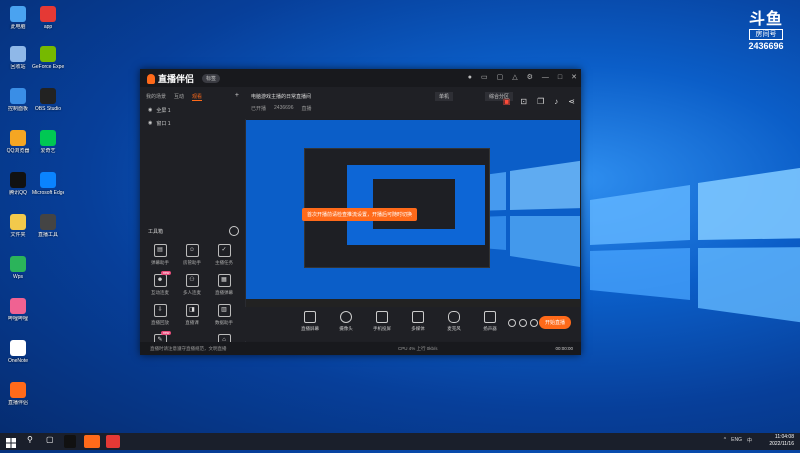 The width and height of the screenshot is (800, 453). What do you see at coordinates (507, 101) in the screenshot?
I see `gift-box-icon: ▣` at bounding box center [507, 101].